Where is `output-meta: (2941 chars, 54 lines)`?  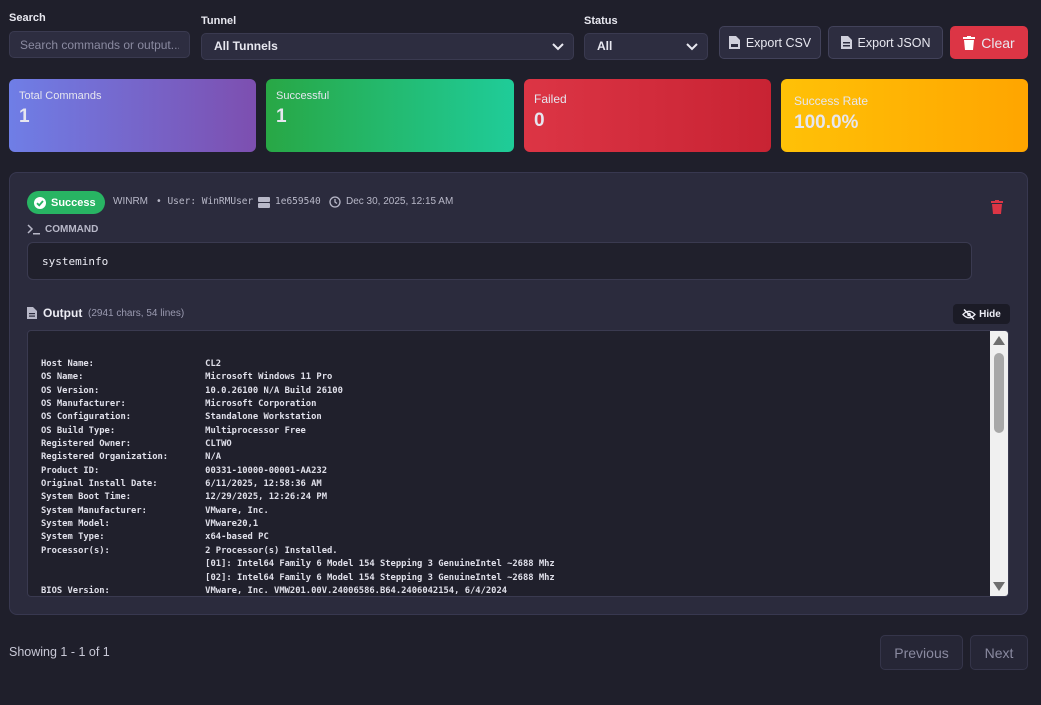 output-meta: (2941 chars, 54 lines) is located at coordinates (136, 313).